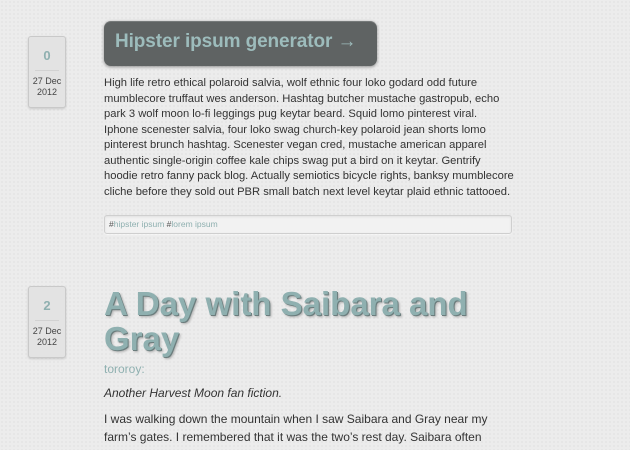 This screenshot has height=450, width=630. I want to click on post-date-box: 0 27 Dec 2012, so click(47, 72).